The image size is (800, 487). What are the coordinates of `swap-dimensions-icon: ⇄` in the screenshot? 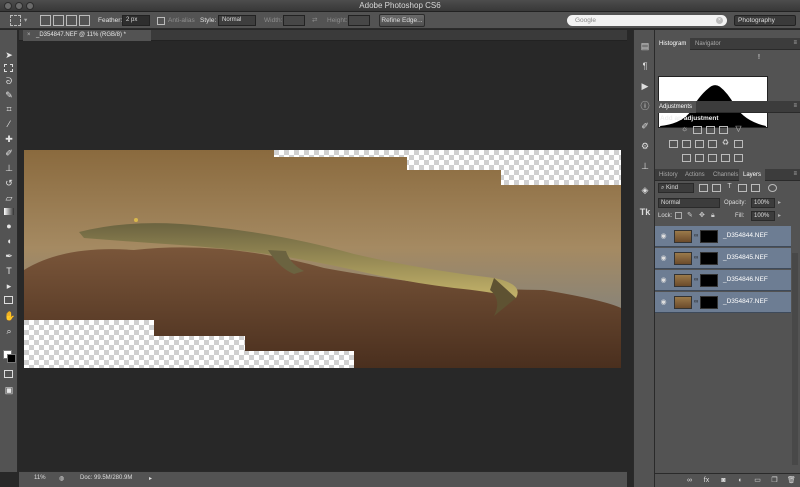 It's located at (314, 20).